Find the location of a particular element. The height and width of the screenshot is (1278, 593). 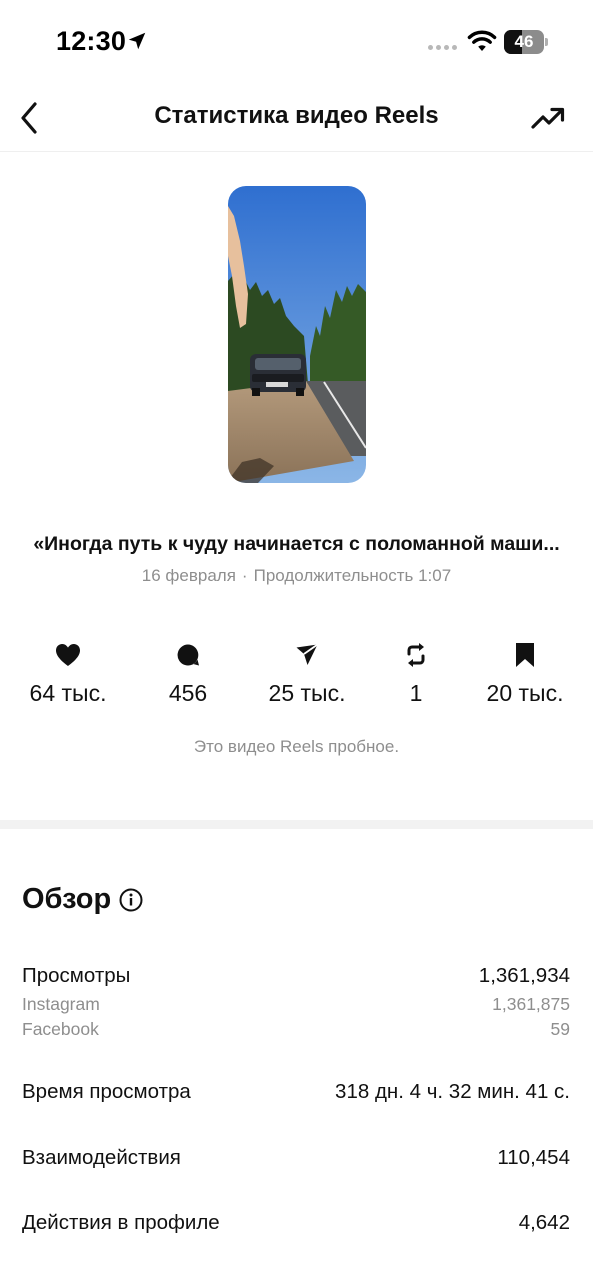

repost-icon is located at coordinates (416, 655).